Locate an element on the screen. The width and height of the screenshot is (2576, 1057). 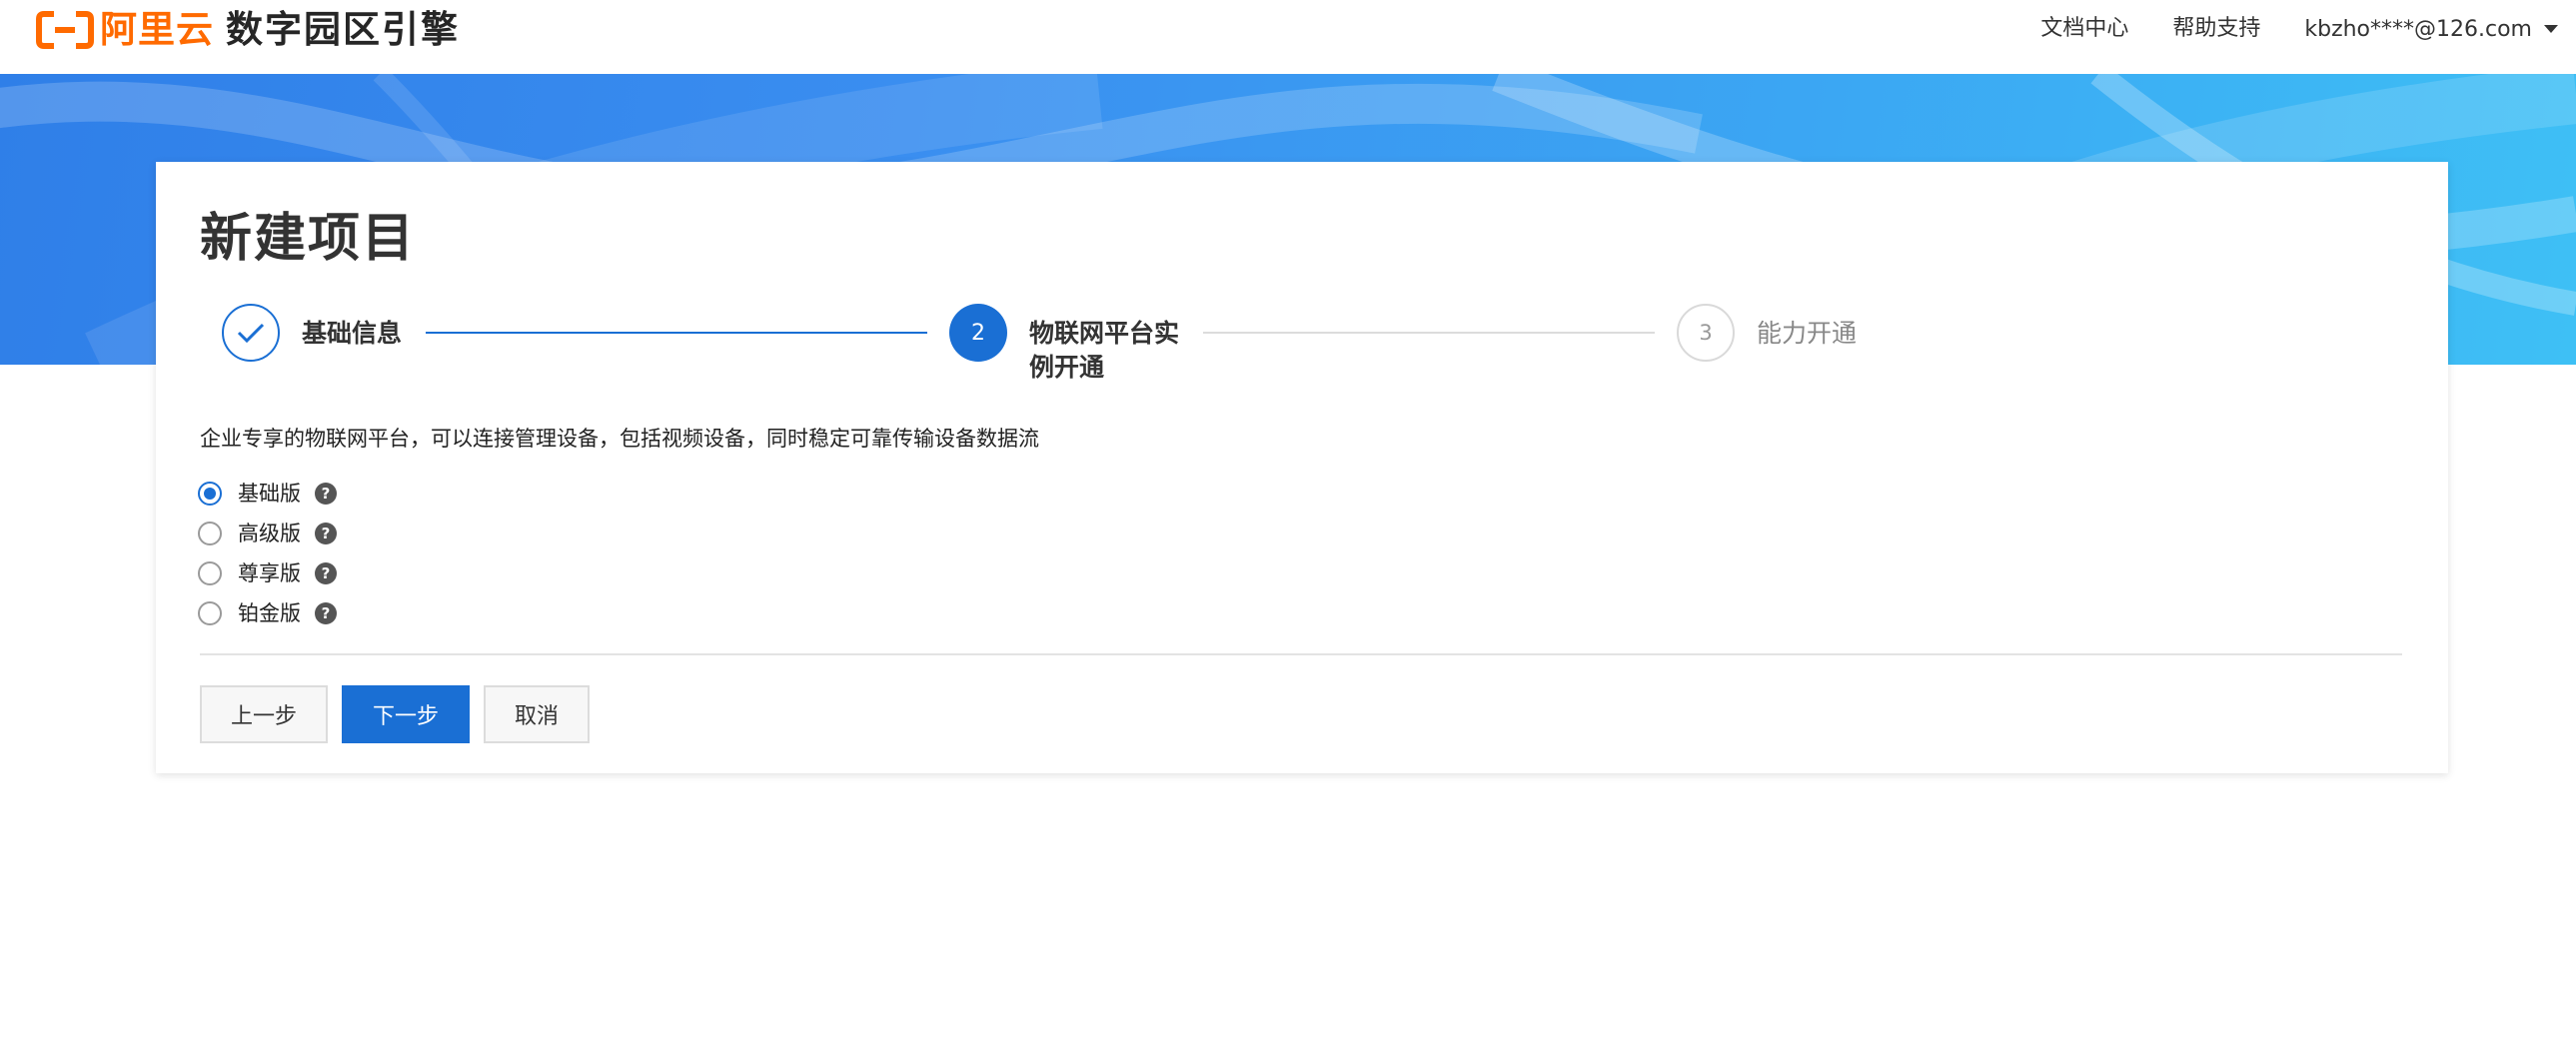
edition-label: 铂金版 is located at coordinates (269, 613).